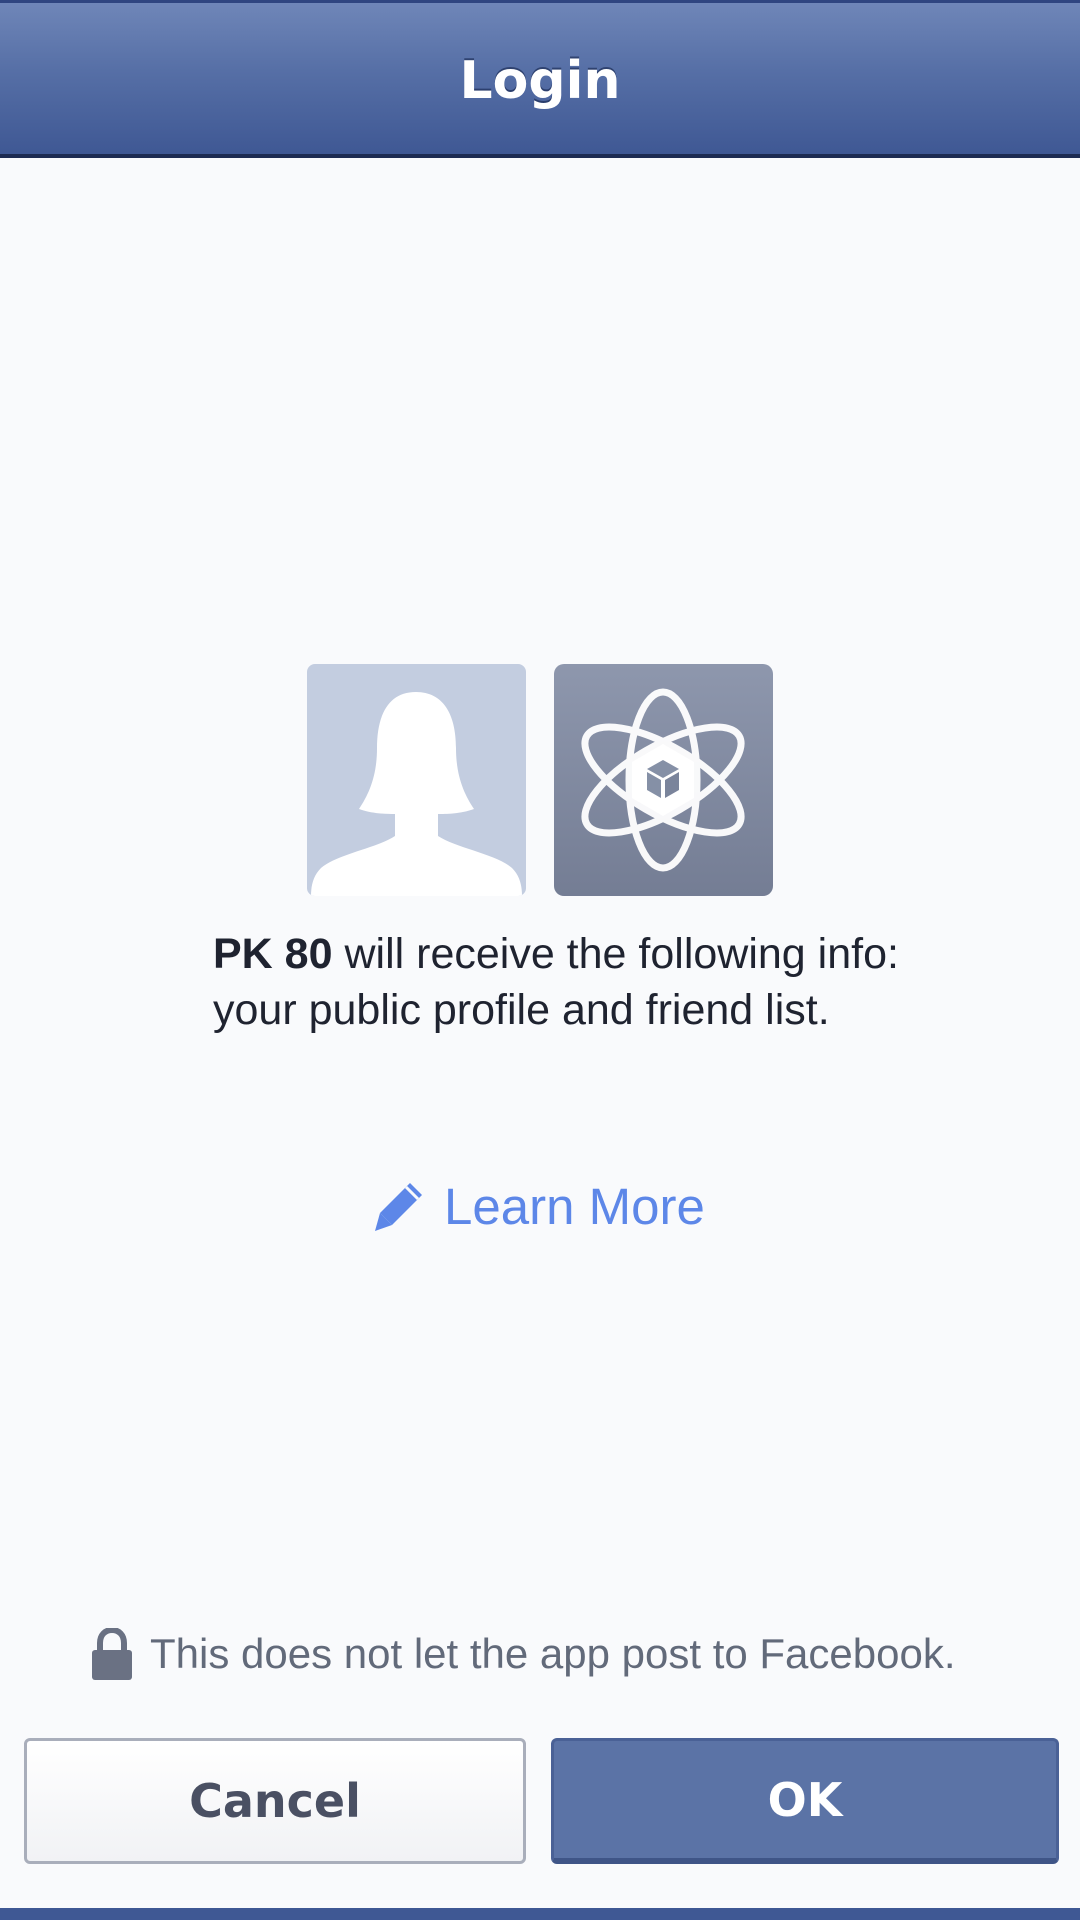 Image resolution: width=1080 pixels, height=1920 pixels. What do you see at coordinates (615, 954) in the screenshot?
I see `permission-info-line1: will receive the following info:` at bounding box center [615, 954].